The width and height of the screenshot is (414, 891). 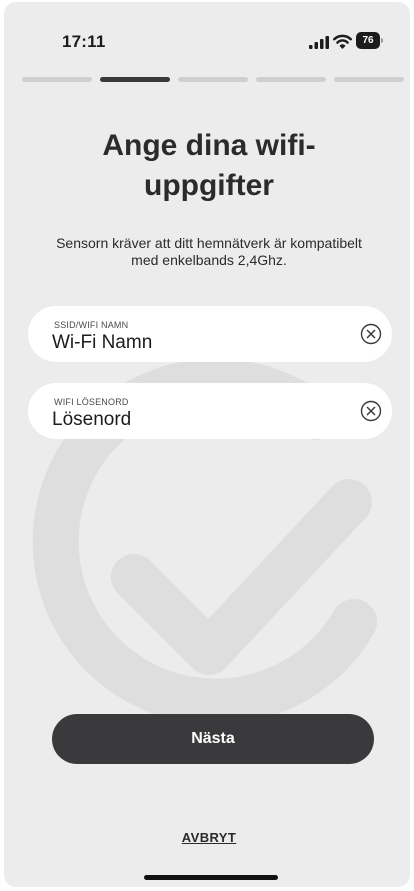 I want to click on password-field: WIFI LÖSENORD, so click(x=210, y=411).